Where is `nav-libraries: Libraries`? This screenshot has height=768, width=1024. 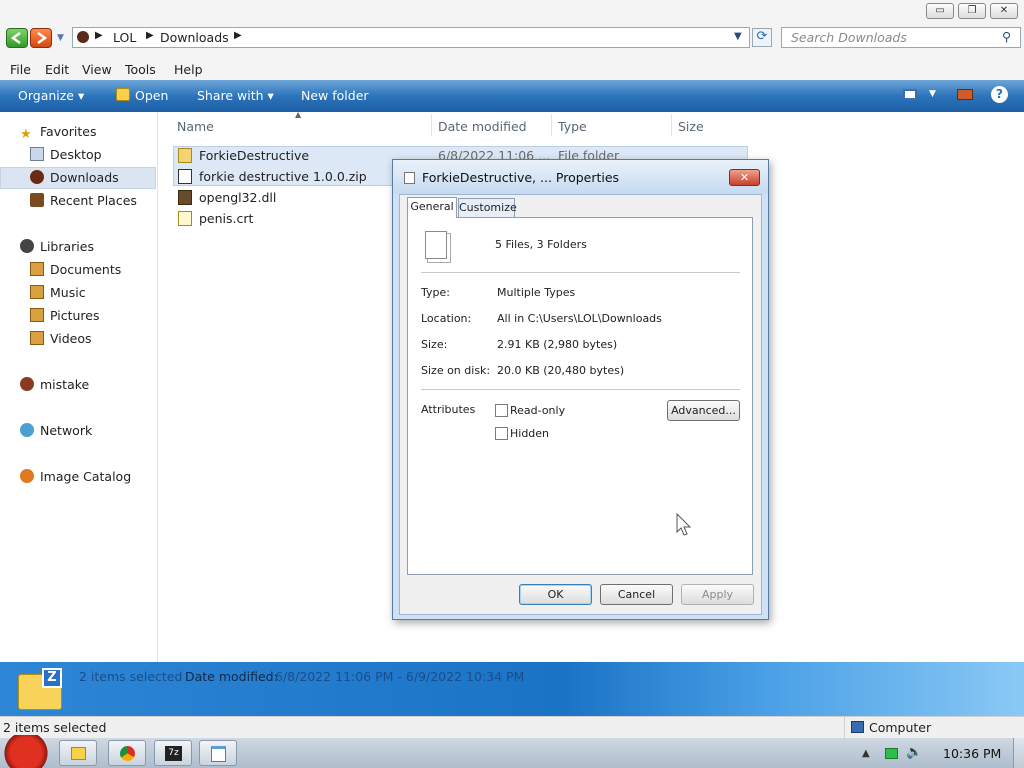 nav-libraries: Libraries is located at coordinates (57, 247).